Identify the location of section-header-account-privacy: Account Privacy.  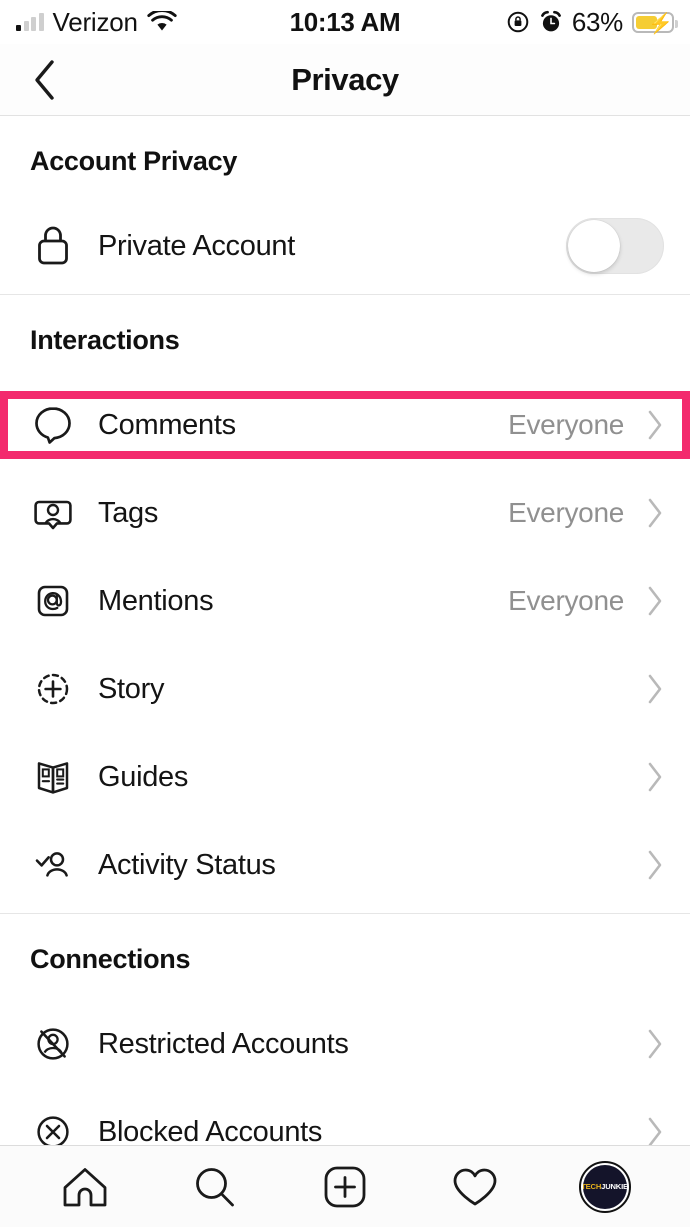
(134, 161).